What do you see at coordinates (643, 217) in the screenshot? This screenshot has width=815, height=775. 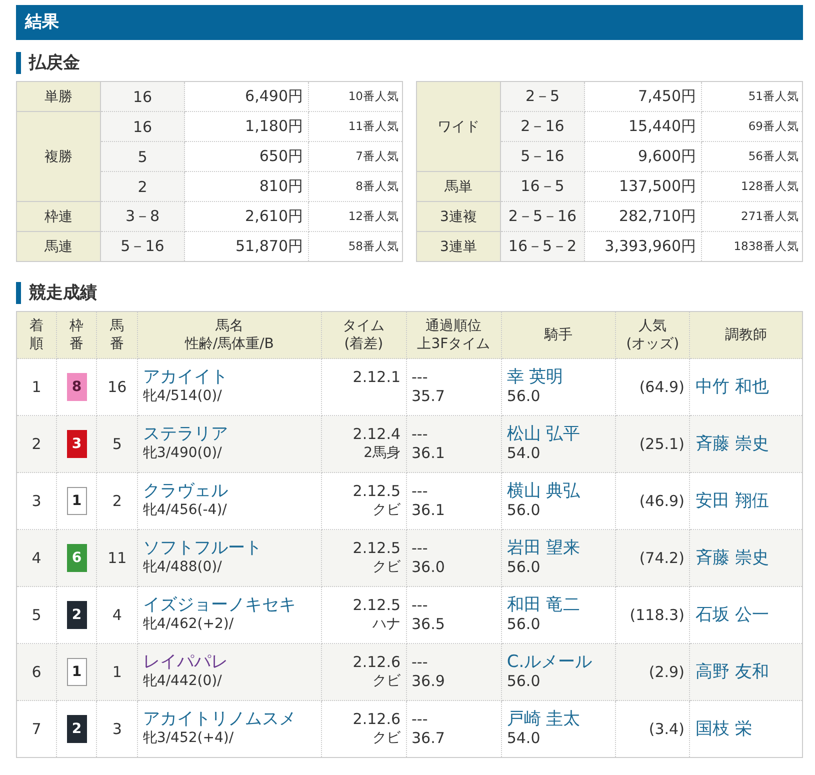 I see `payout-cell: 282,710円` at bounding box center [643, 217].